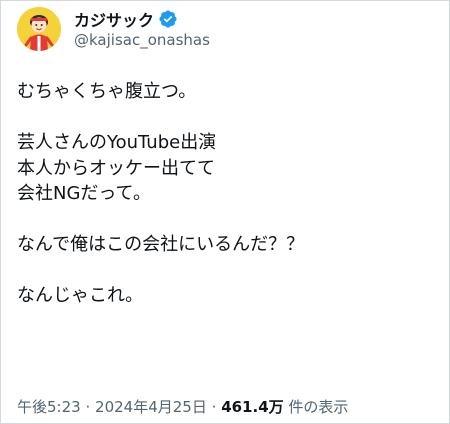 This screenshot has width=450, height=424. I want to click on views-count: 461.4万, so click(252, 407).